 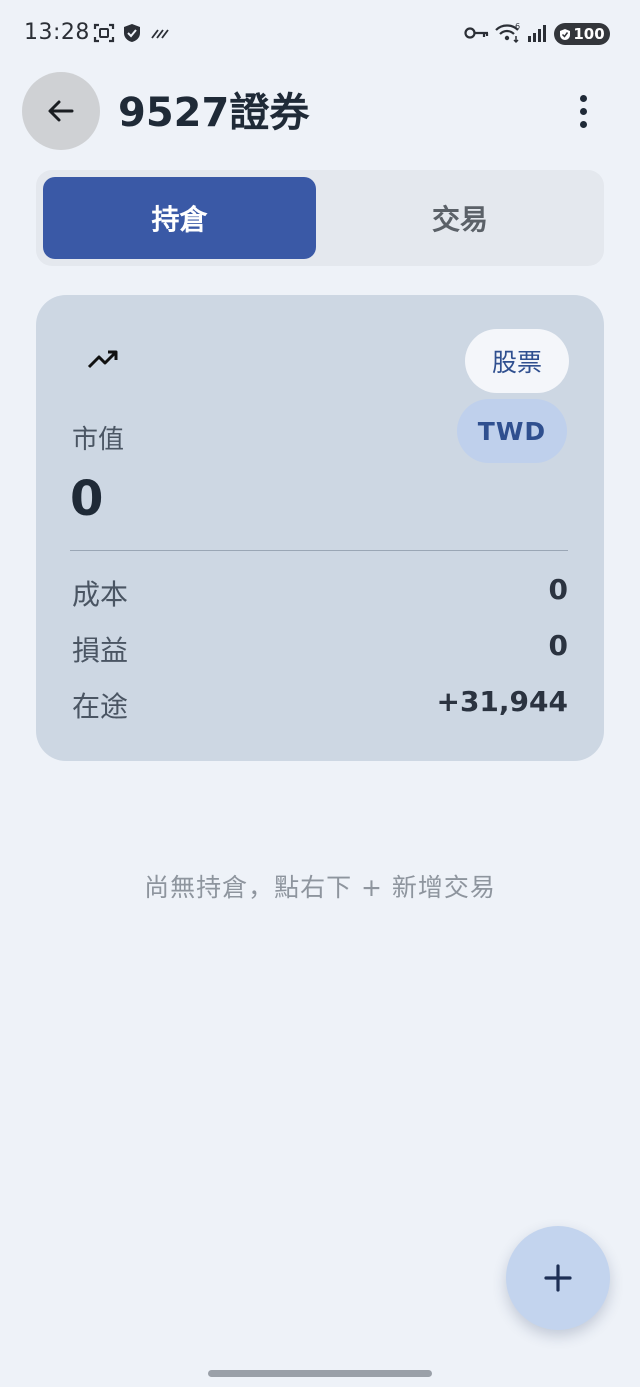 What do you see at coordinates (589, 34) in the screenshot?
I see `battery-level: 100` at bounding box center [589, 34].